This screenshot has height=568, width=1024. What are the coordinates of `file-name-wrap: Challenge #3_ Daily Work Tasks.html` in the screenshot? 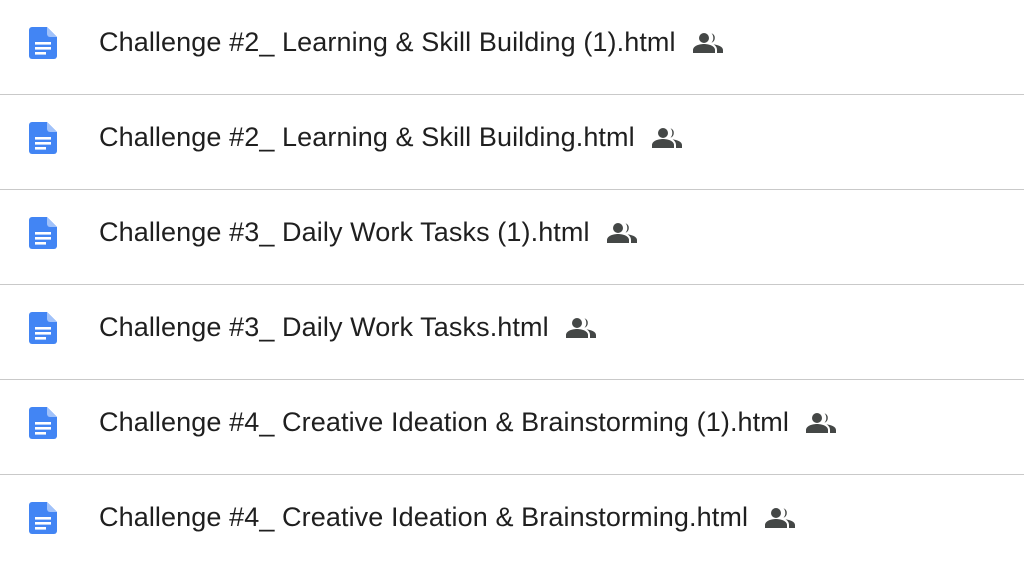 It's located at (348, 327).